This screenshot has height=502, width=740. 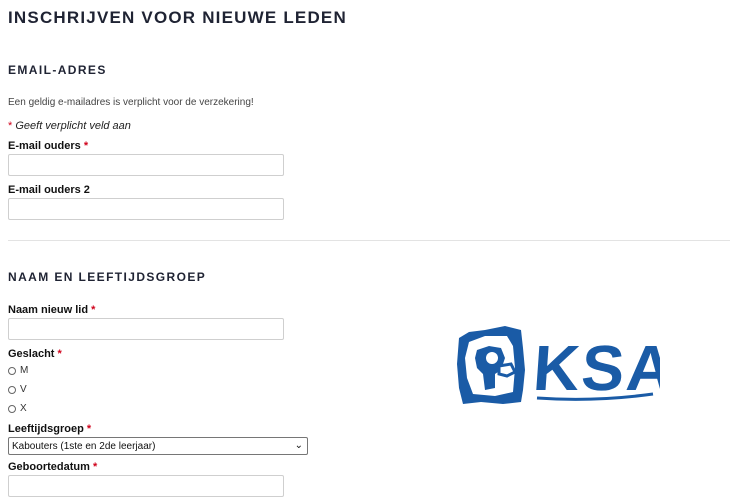 I want to click on section-heading-naam: NAAM EN LEEFTIJDSGROEP, so click(x=107, y=277).